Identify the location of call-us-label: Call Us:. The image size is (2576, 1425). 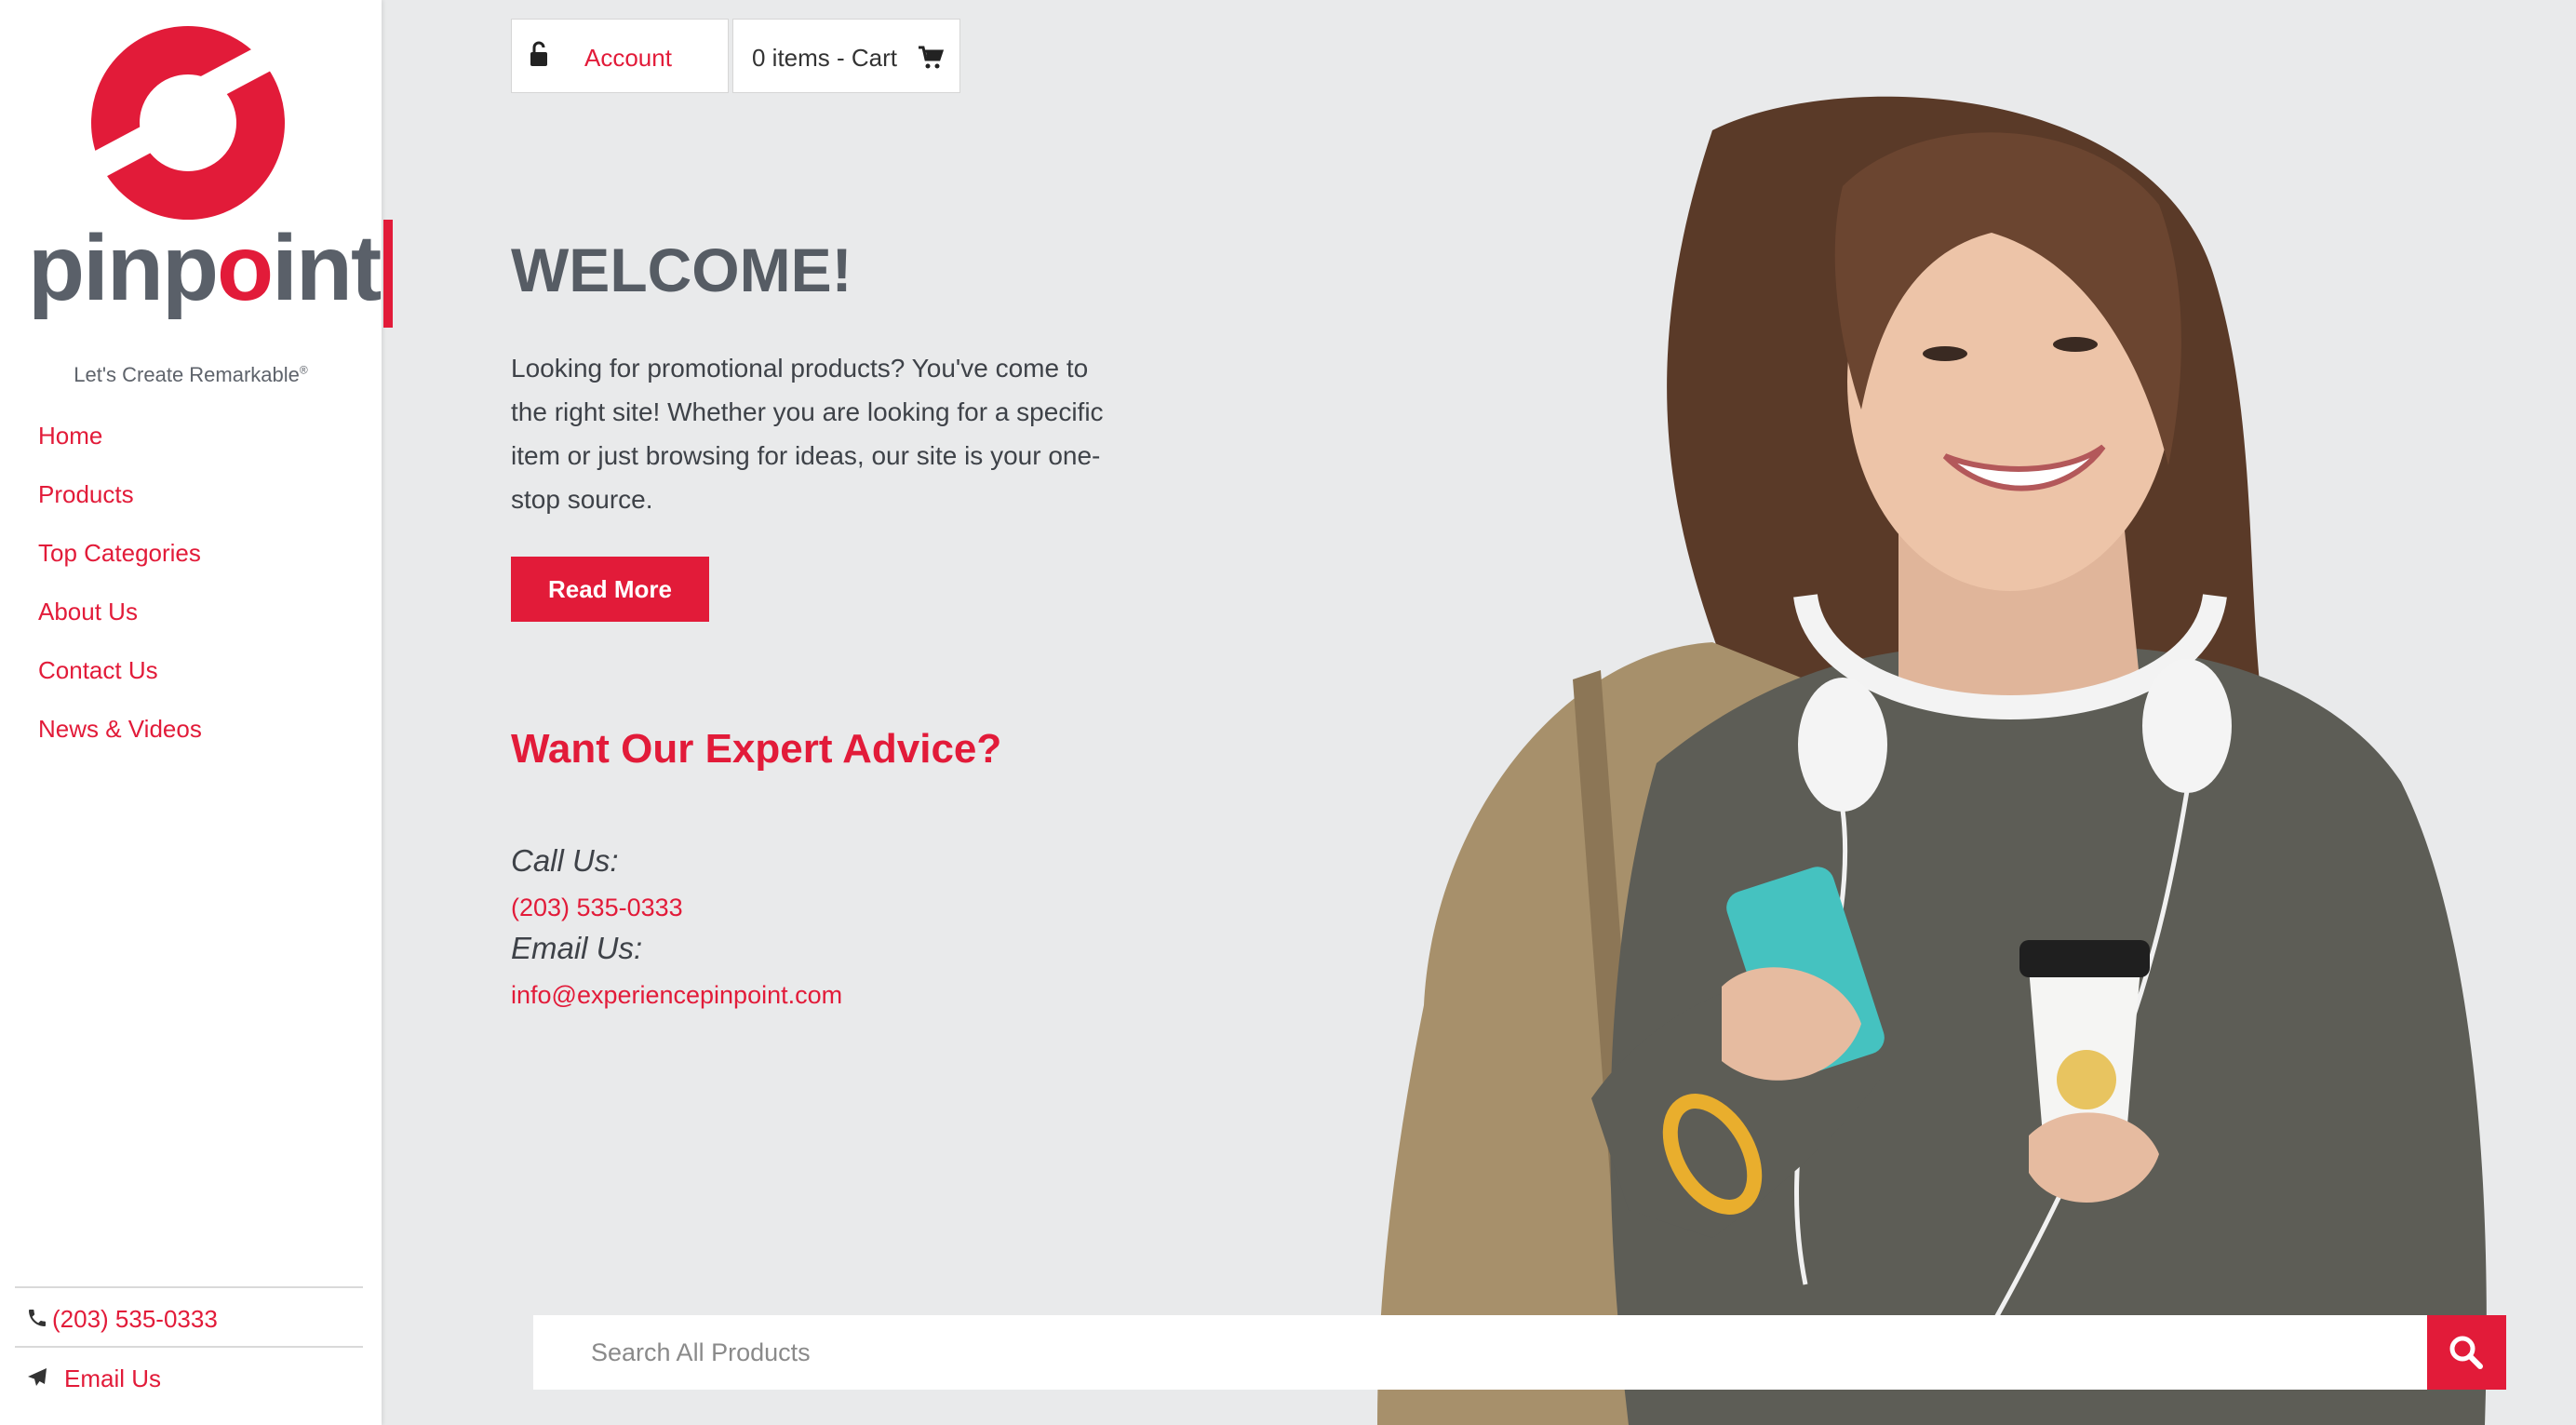
(565, 860).